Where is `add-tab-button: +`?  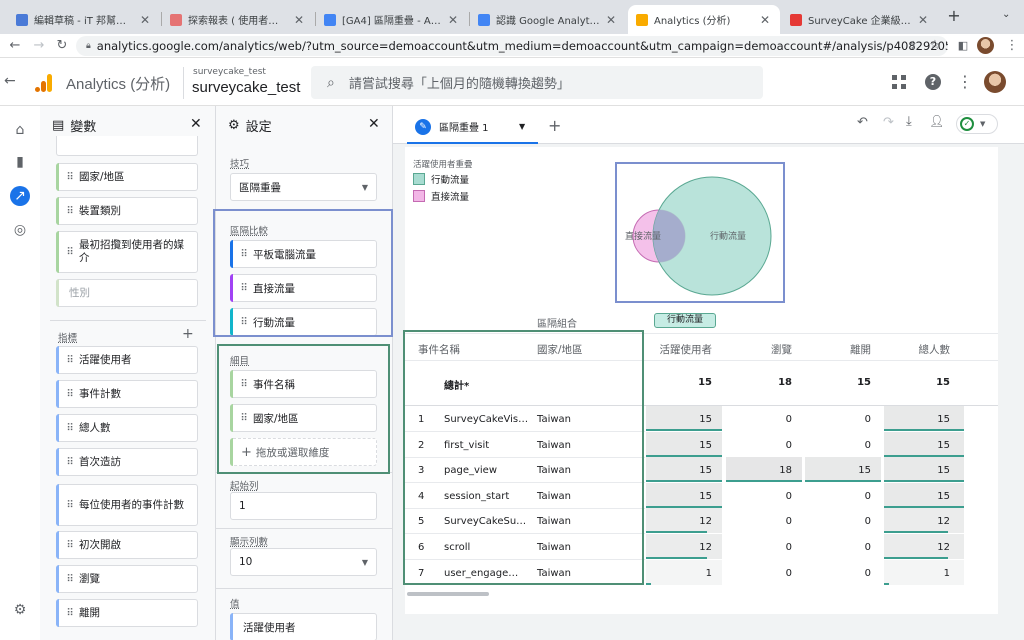 add-tab-button: + is located at coordinates (554, 125).